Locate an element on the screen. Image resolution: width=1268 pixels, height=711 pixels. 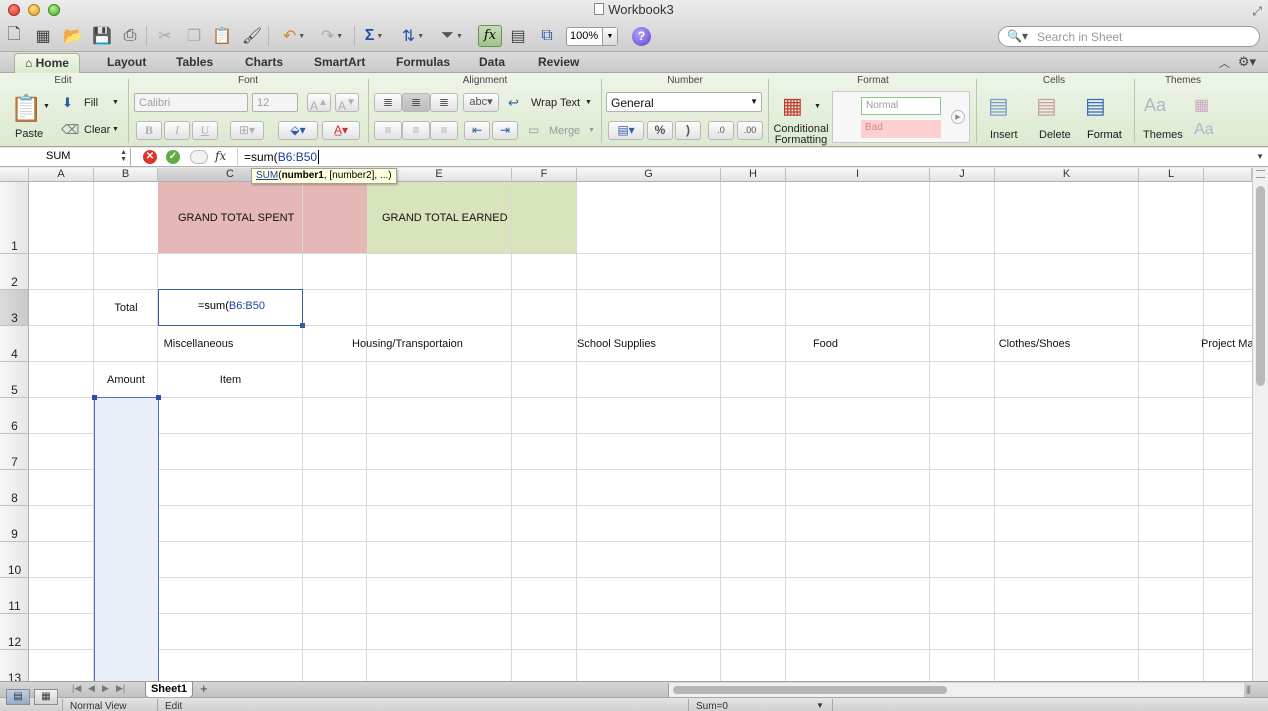
column-header-h: H is located at coordinates (753, 175).